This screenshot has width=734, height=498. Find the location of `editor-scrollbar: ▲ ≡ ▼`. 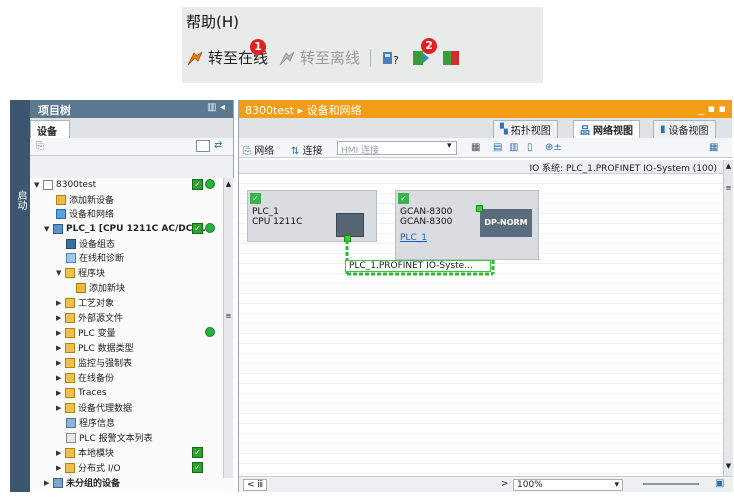

editor-scrollbar: ▲ ≡ ▼ is located at coordinates (728, 318).